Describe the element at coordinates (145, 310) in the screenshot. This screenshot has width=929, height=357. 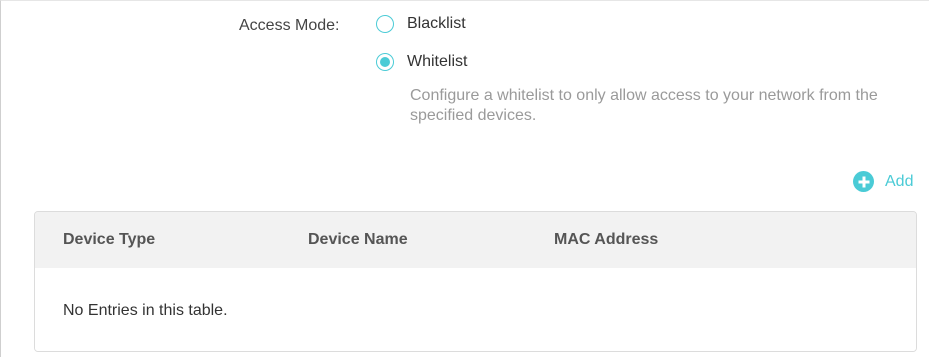
I see `empty-table-message: No Entries in this table.` at that location.